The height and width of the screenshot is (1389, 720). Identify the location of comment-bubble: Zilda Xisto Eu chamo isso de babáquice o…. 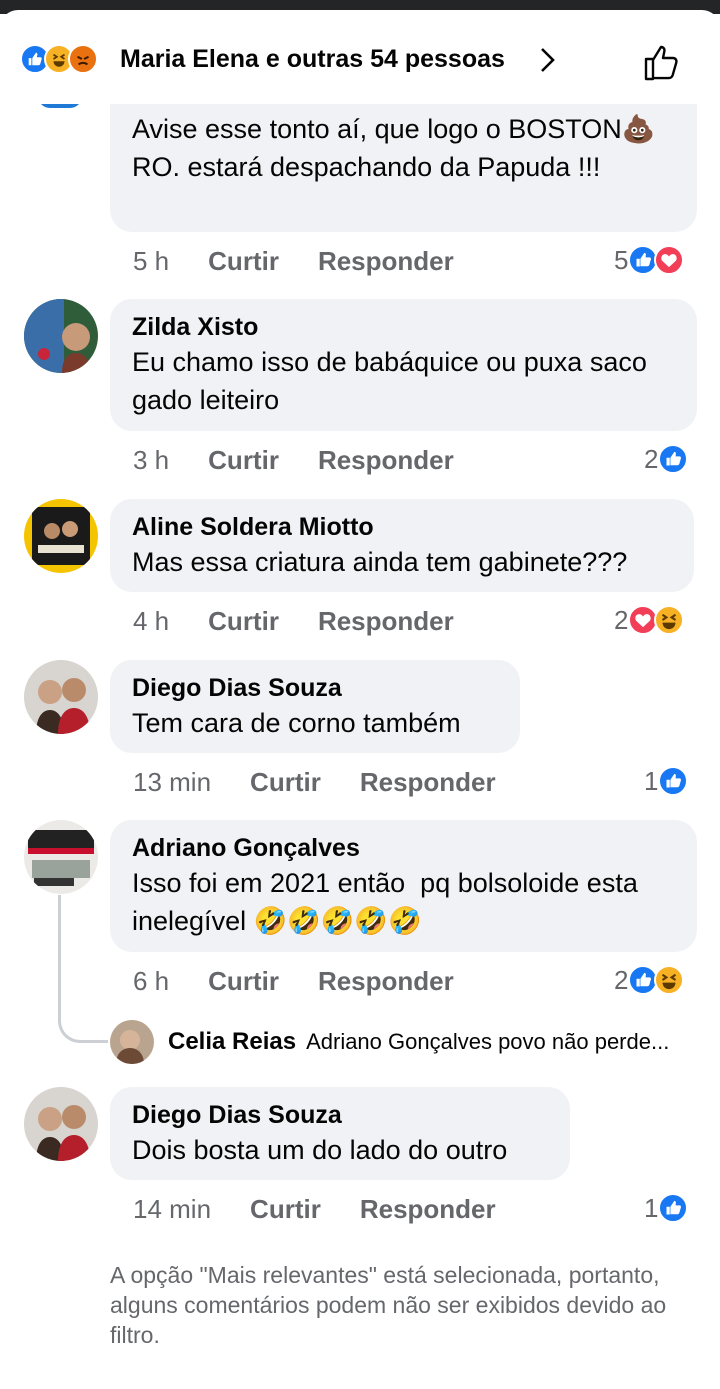
(403, 365).